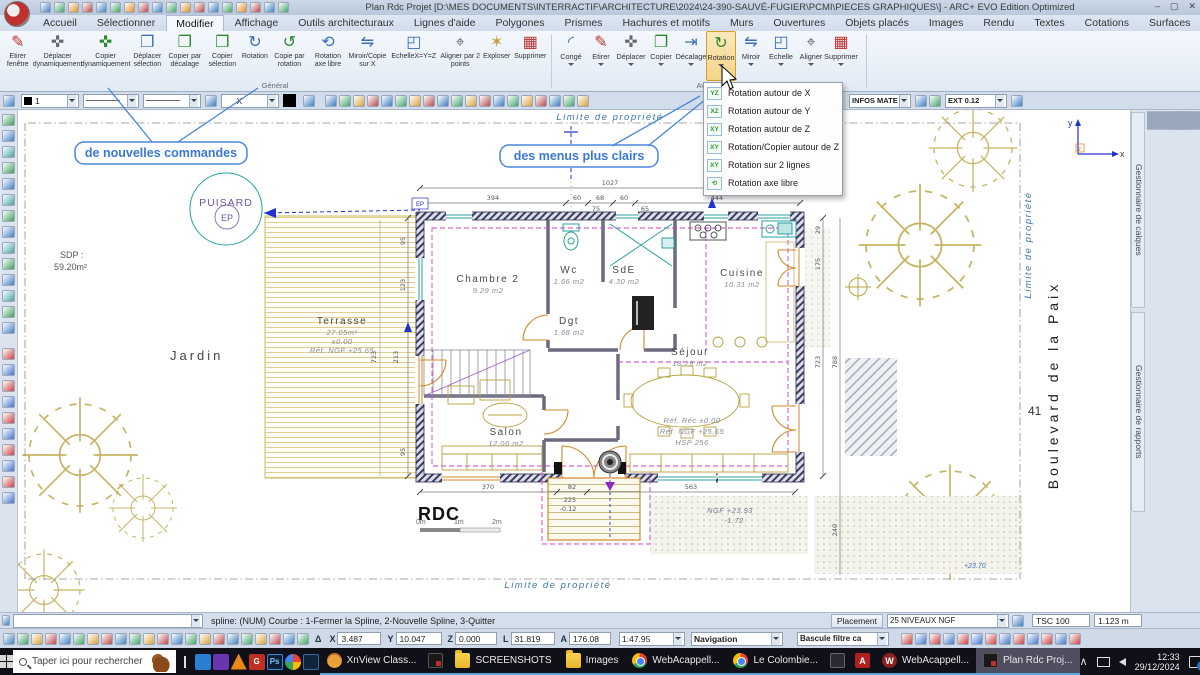 Image resolution: width=1200 pixels, height=675 pixels. What do you see at coordinates (211, 100) in the screenshot?
I see `lineweight-icon` at bounding box center [211, 100].